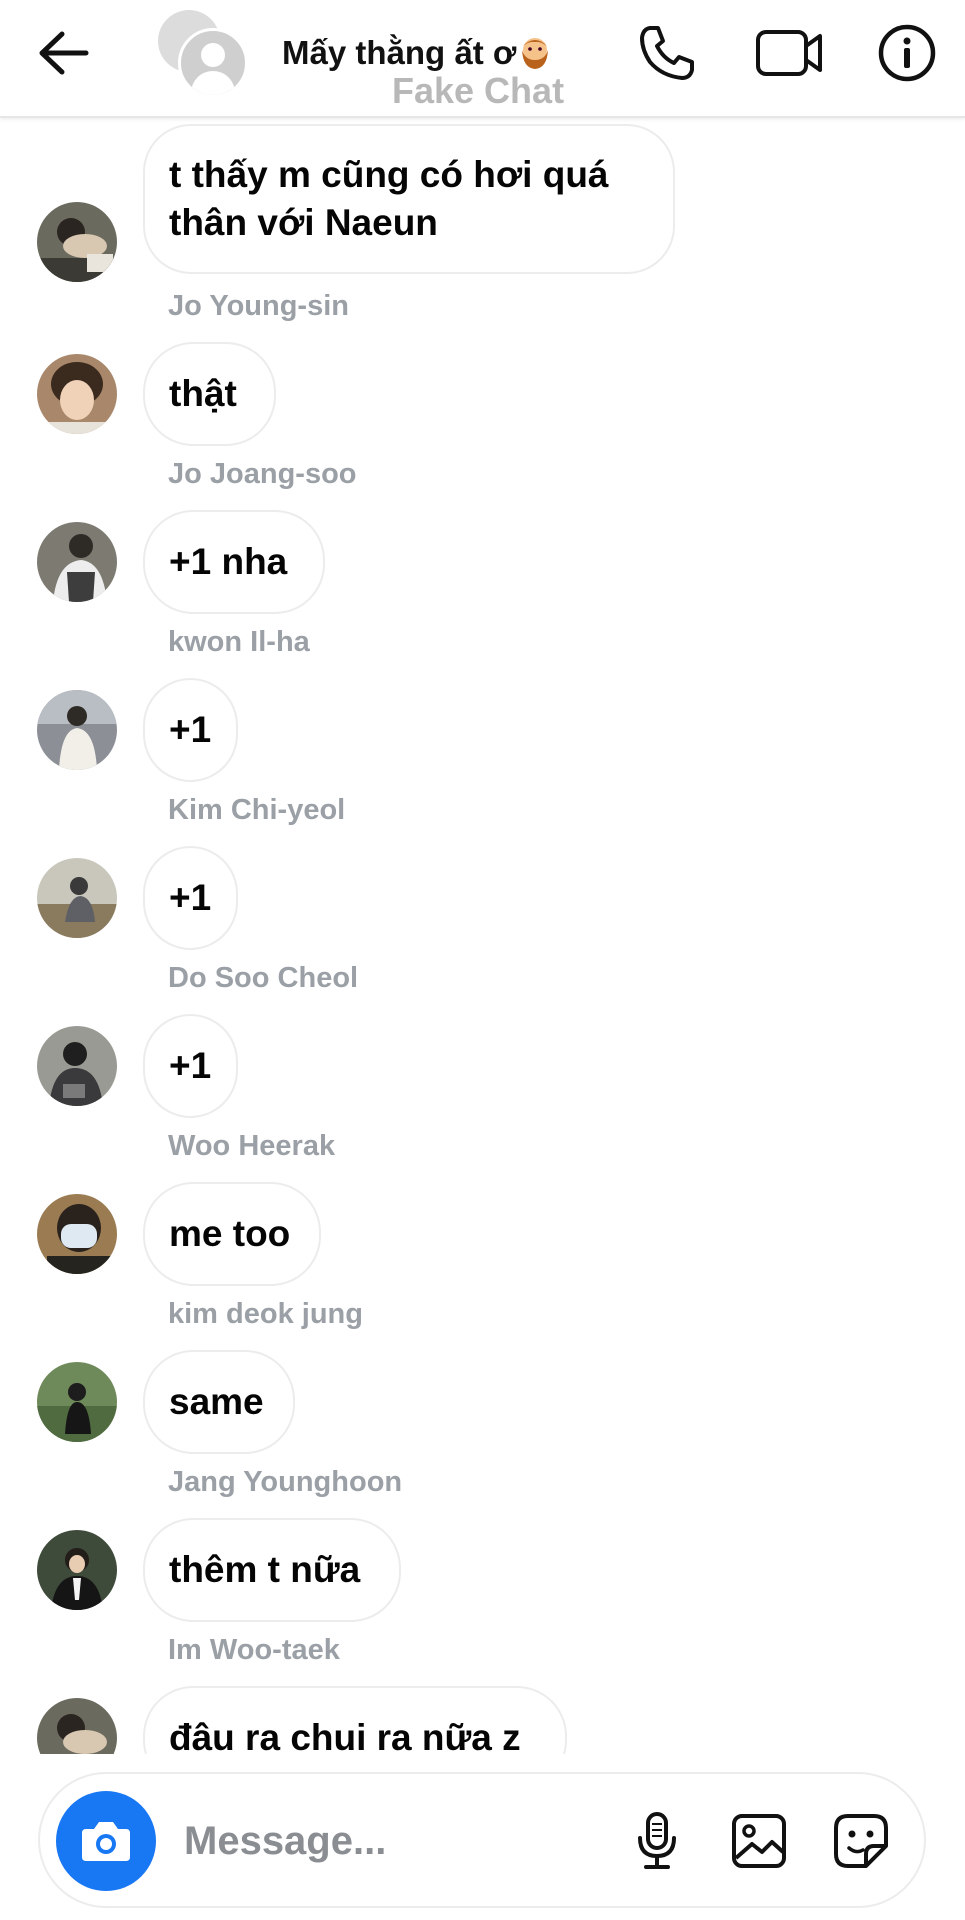 Image resolution: width=965 pixels, height=1920 pixels. What do you see at coordinates (263, 978) in the screenshot?
I see `sender-name: Do Soo Cheol` at bounding box center [263, 978].